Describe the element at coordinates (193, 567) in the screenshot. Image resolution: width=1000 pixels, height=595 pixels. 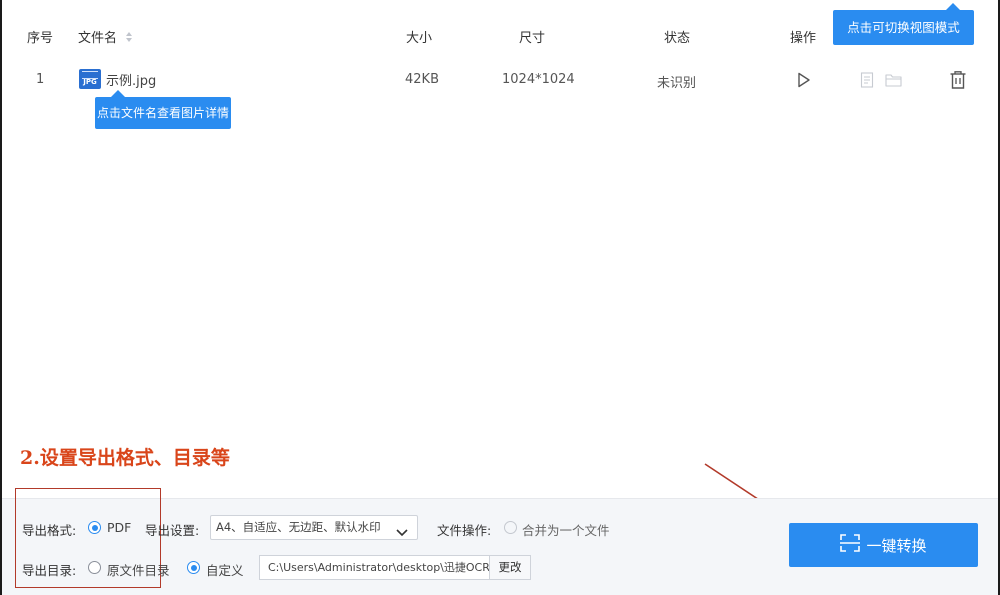
I see `dir-custom-radio` at that location.